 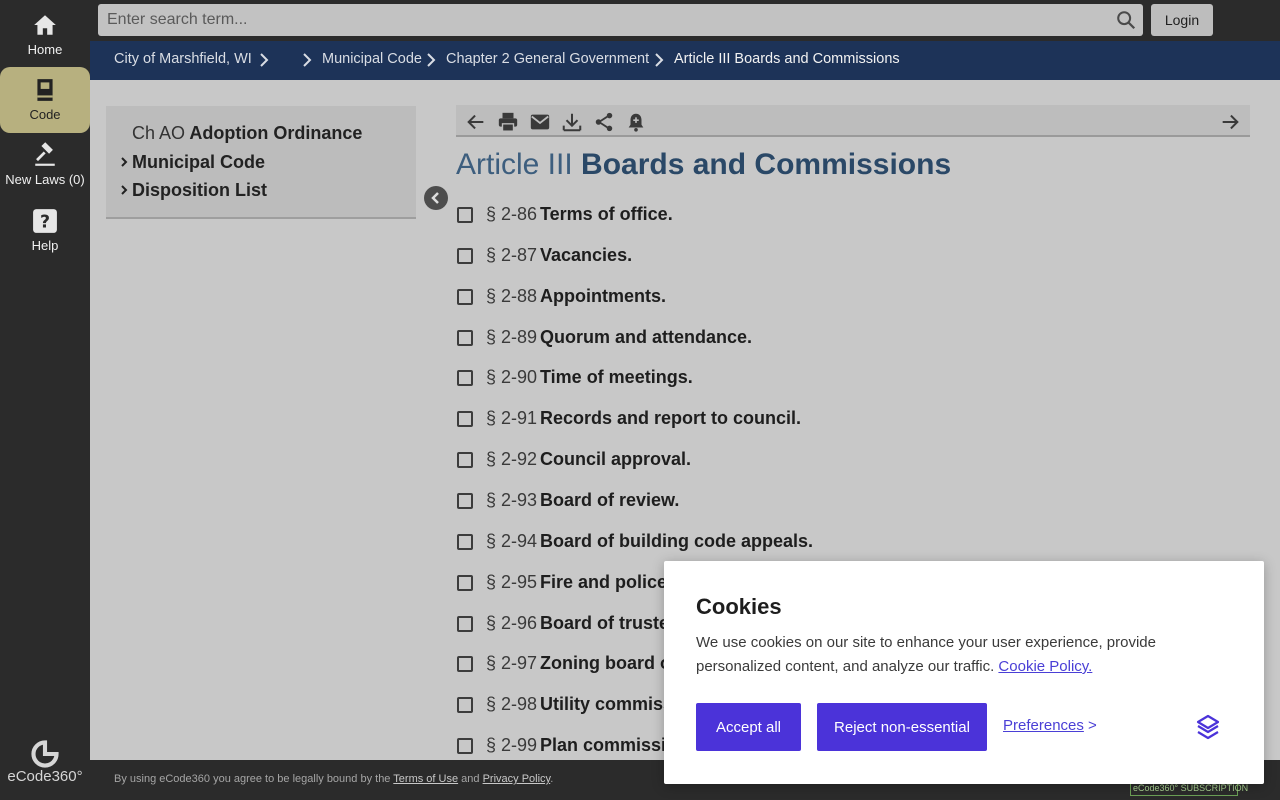 What do you see at coordinates (45, 49) in the screenshot?
I see `nav-home-label: Home` at bounding box center [45, 49].